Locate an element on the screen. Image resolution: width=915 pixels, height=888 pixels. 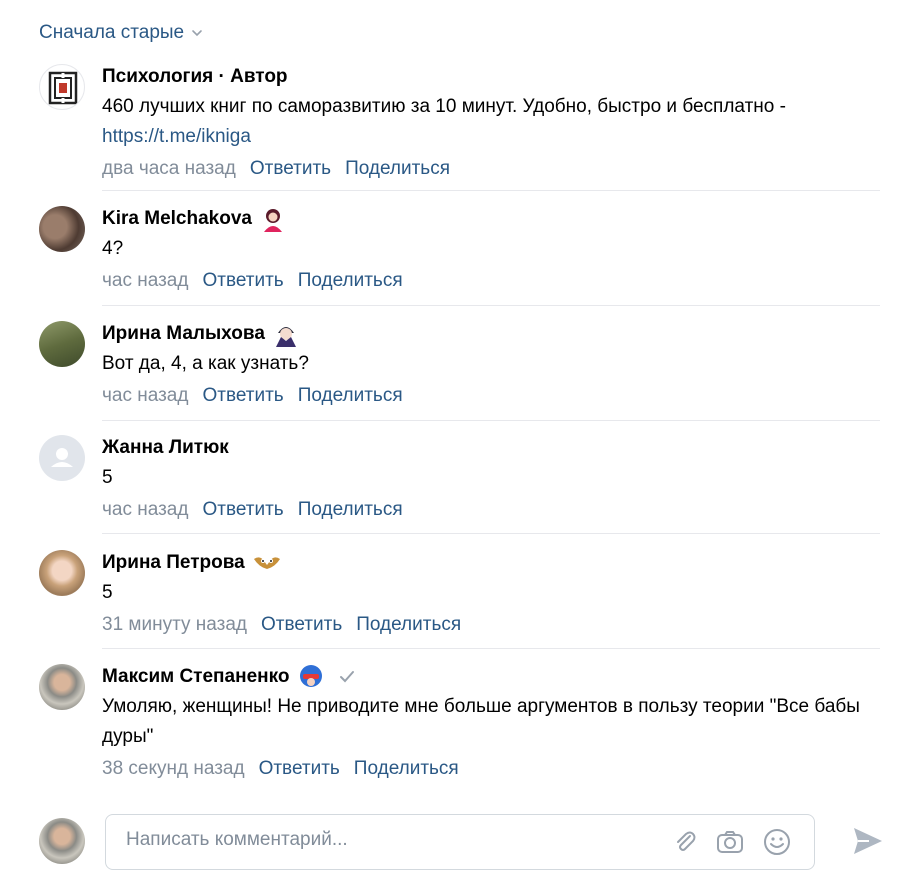
paperclip-icon is located at coordinates (685, 842).